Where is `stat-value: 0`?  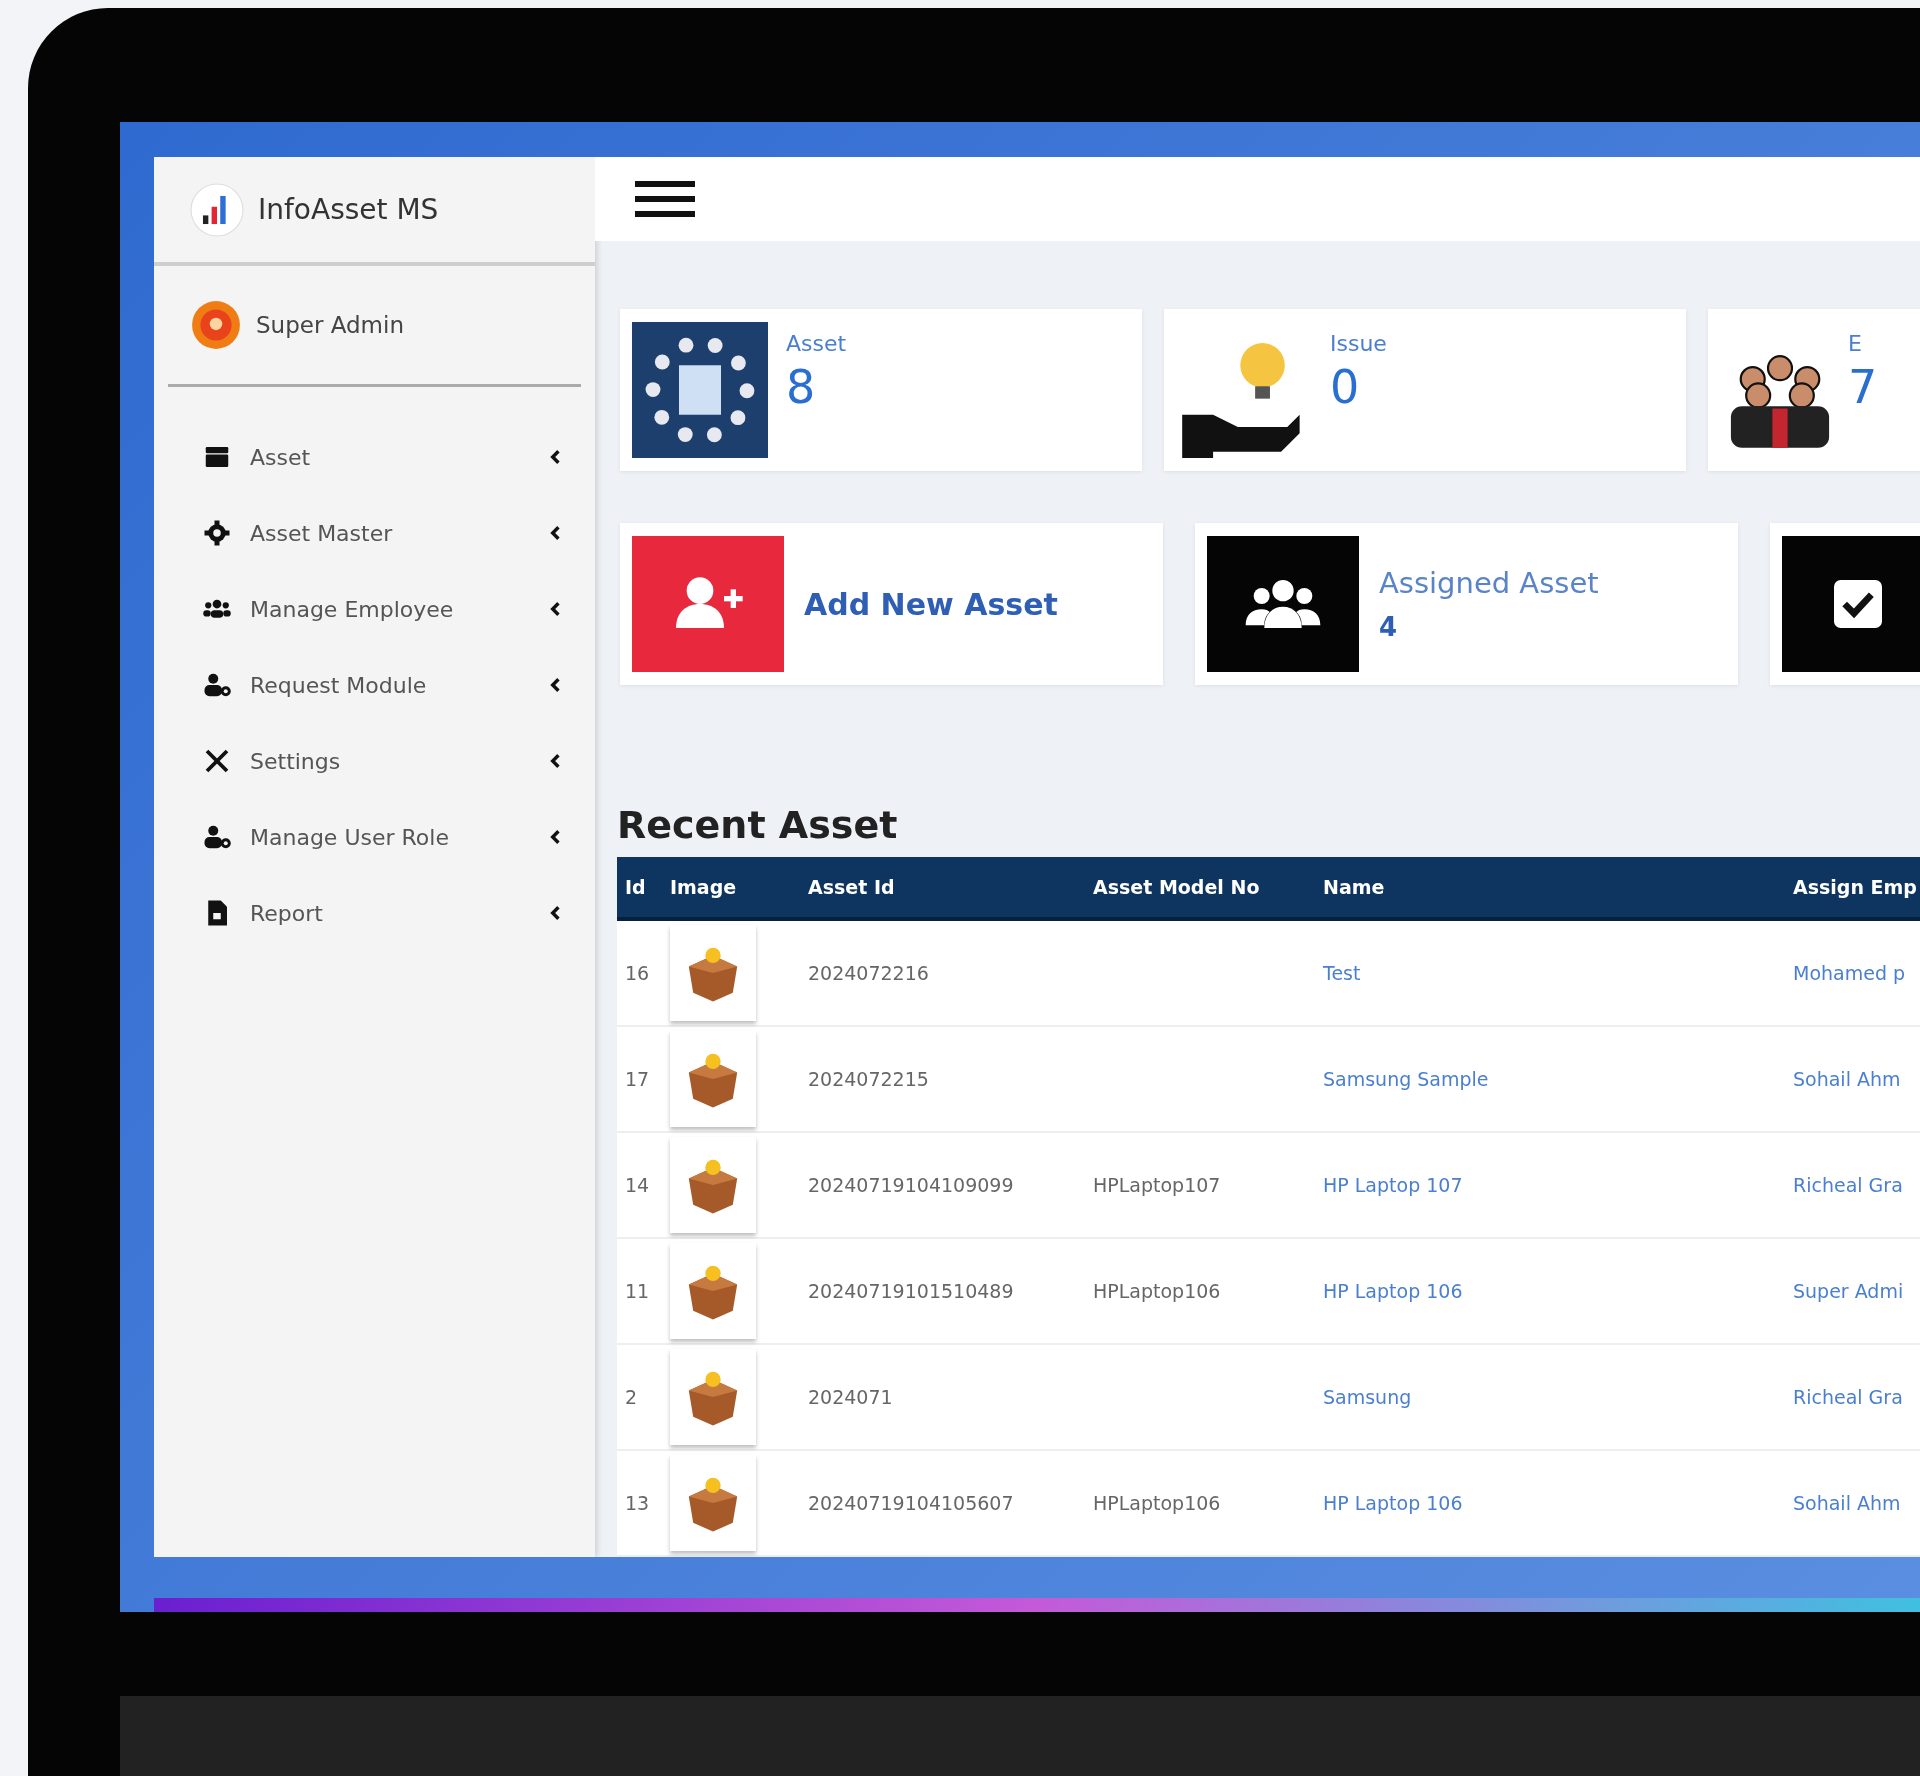 stat-value: 0 is located at coordinates (1345, 387).